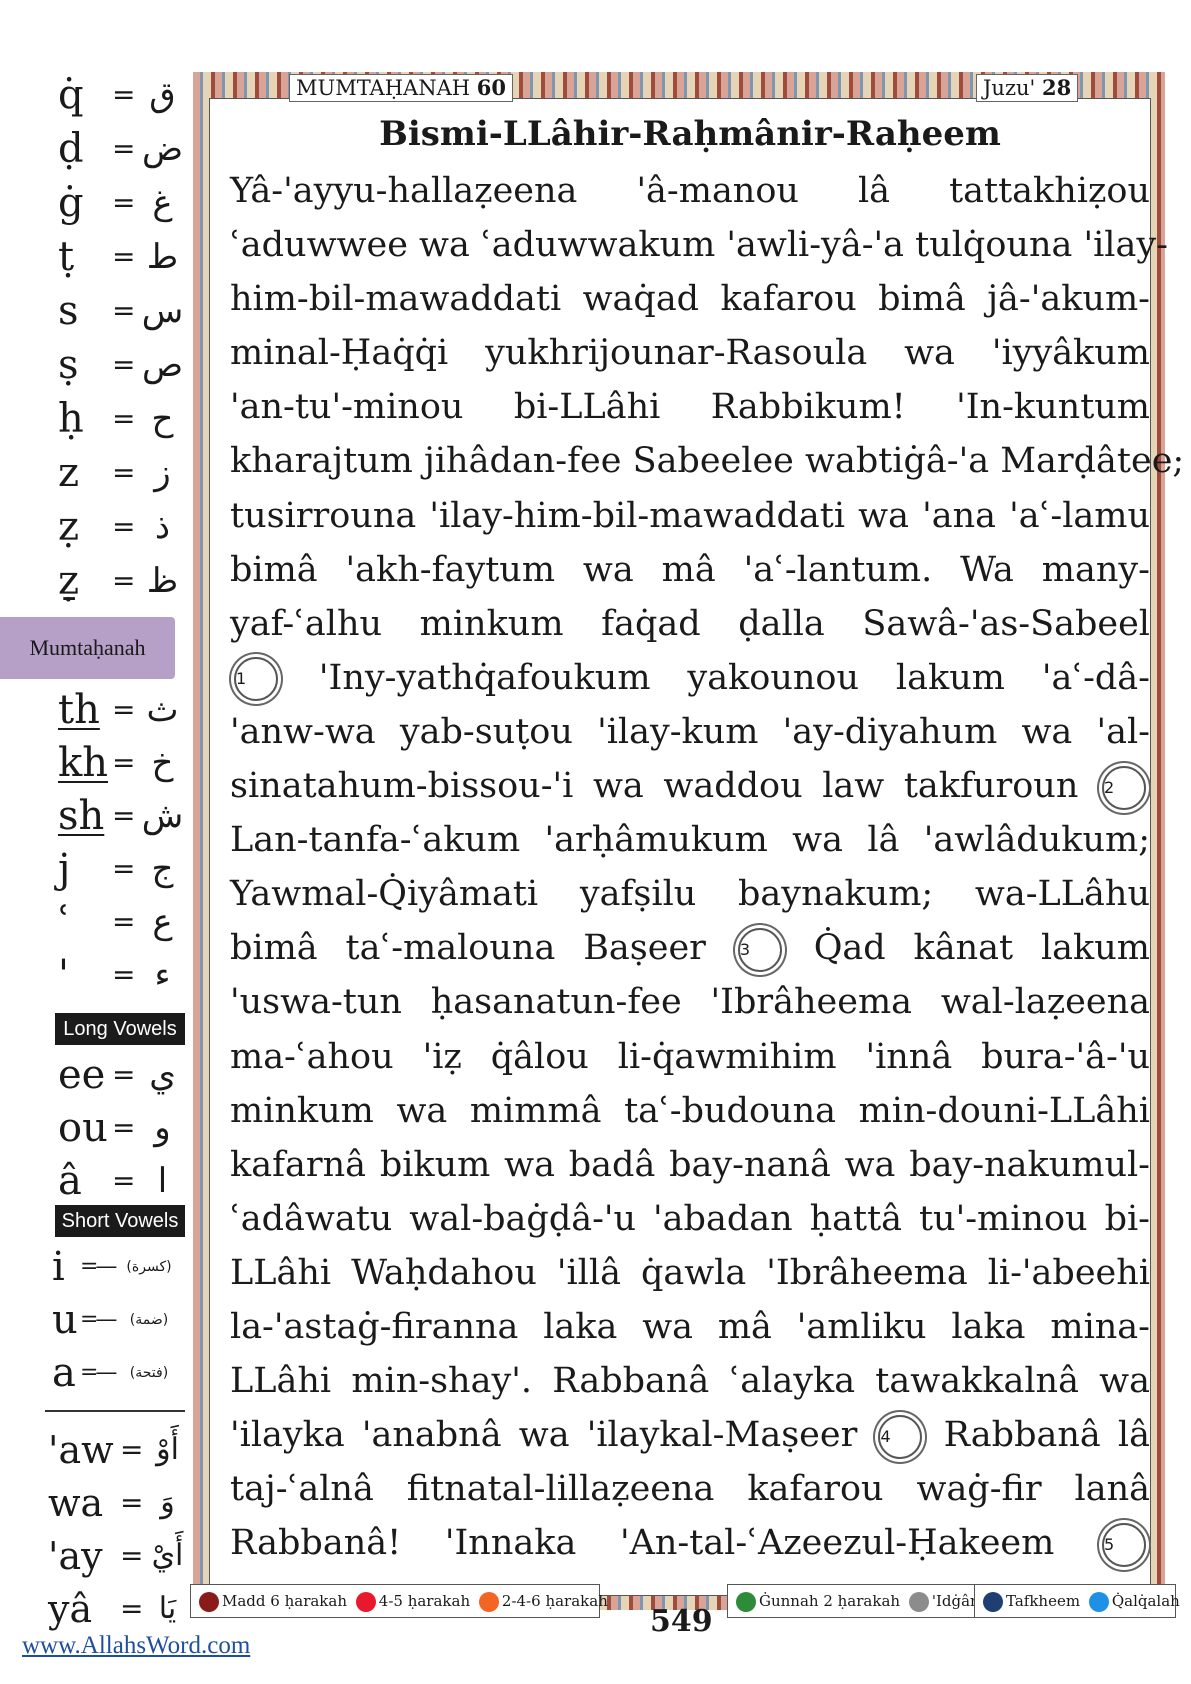 This screenshot has width=1191, height=1684. Describe the element at coordinates (162, 149) in the screenshot. I see `legend-arabic: ض` at that location.